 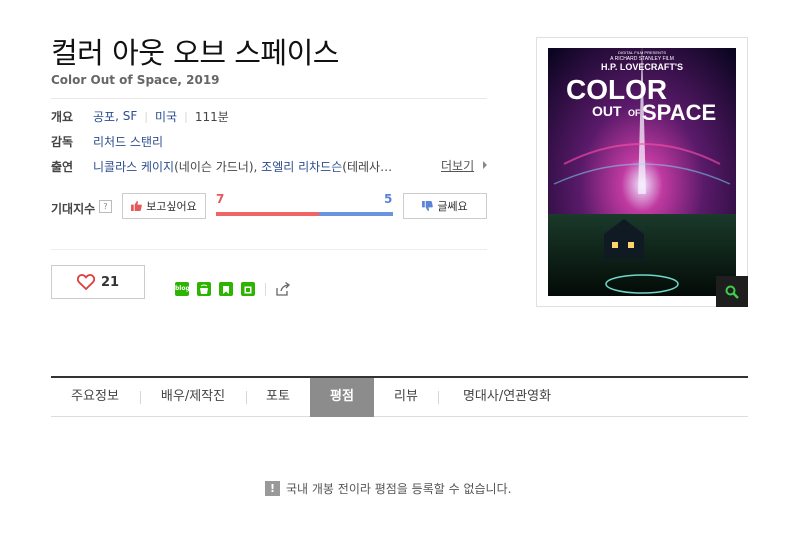 I want to click on no-count: 5, so click(x=388, y=199).